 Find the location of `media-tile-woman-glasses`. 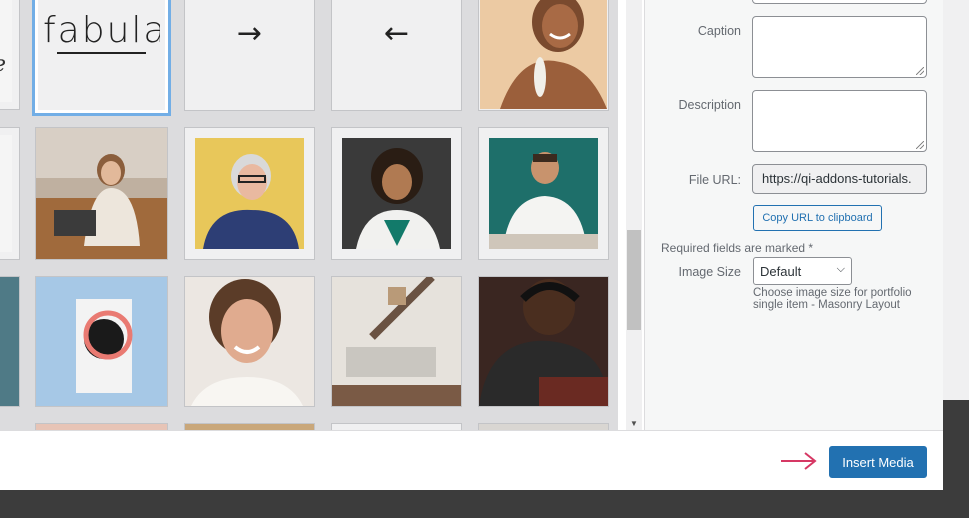

media-tile-woman-glasses is located at coordinates (249, 193).